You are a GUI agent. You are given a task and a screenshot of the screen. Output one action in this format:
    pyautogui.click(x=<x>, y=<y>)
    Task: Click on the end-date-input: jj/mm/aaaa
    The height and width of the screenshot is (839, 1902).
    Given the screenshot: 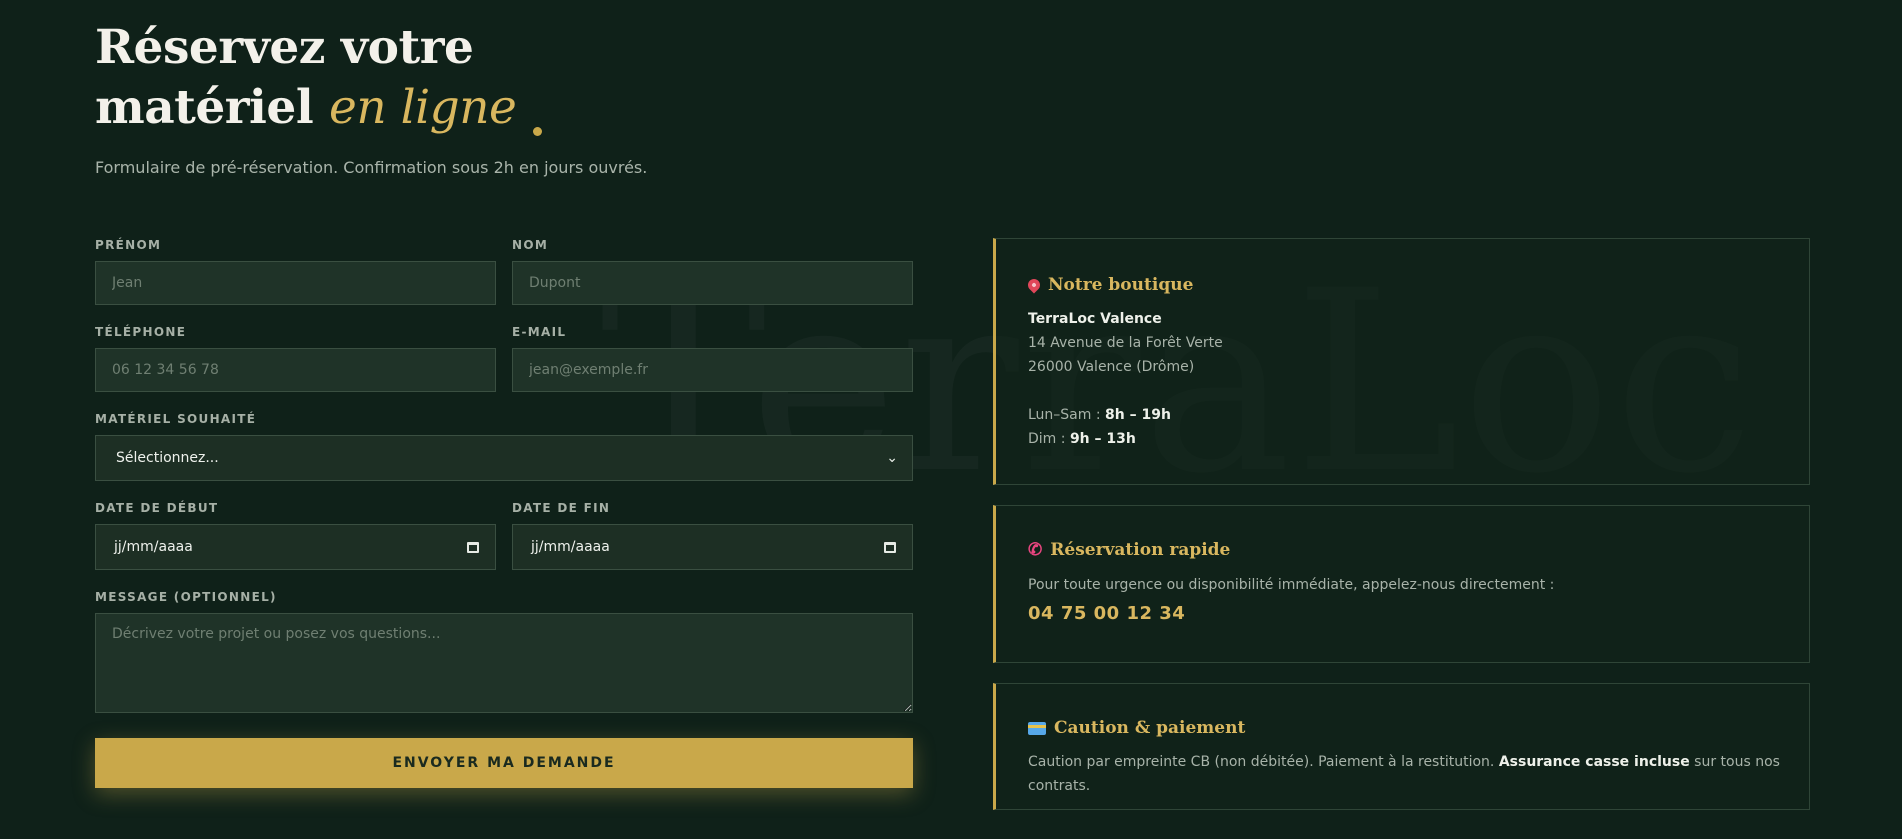 What is the action you would take?
    pyautogui.click(x=712, y=547)
    